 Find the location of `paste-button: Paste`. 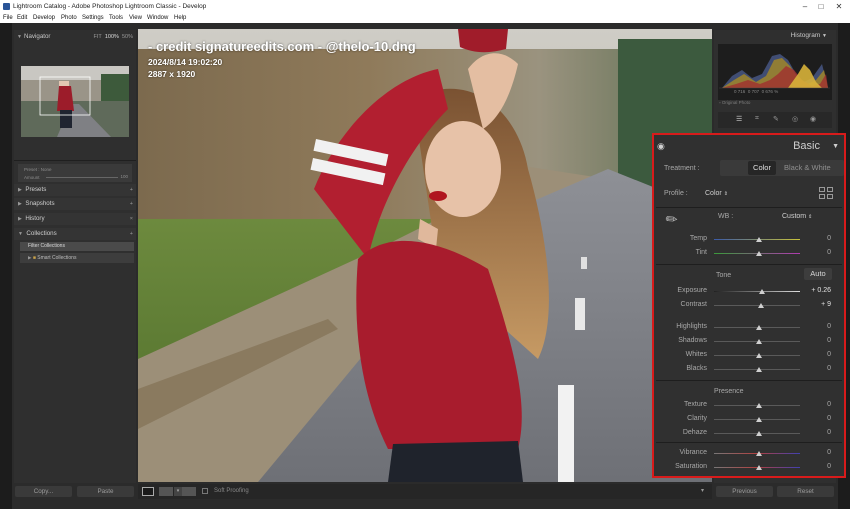

paste-button: Paste is located at coordinates (105, 491).